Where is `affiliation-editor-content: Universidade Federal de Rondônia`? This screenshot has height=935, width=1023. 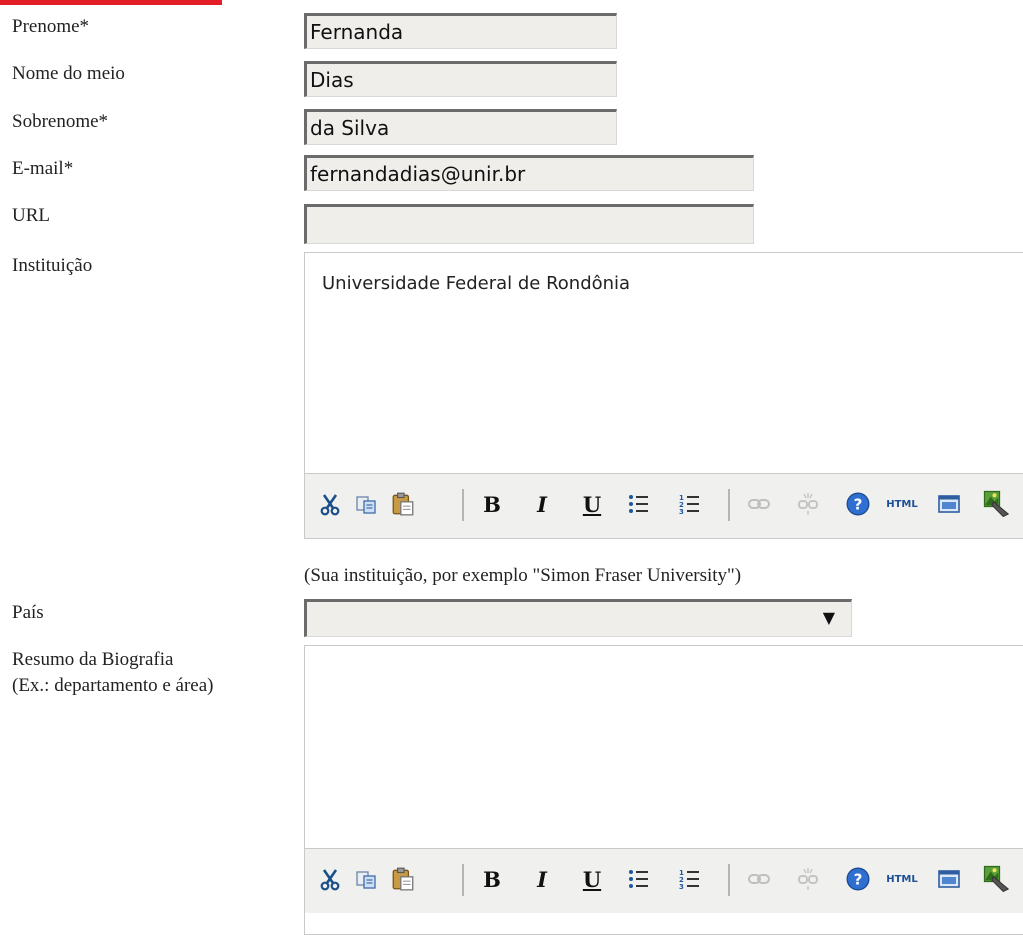
affiliation-editor-content: Universidade Federal de Rondônia is located at coordinates (664, 273).